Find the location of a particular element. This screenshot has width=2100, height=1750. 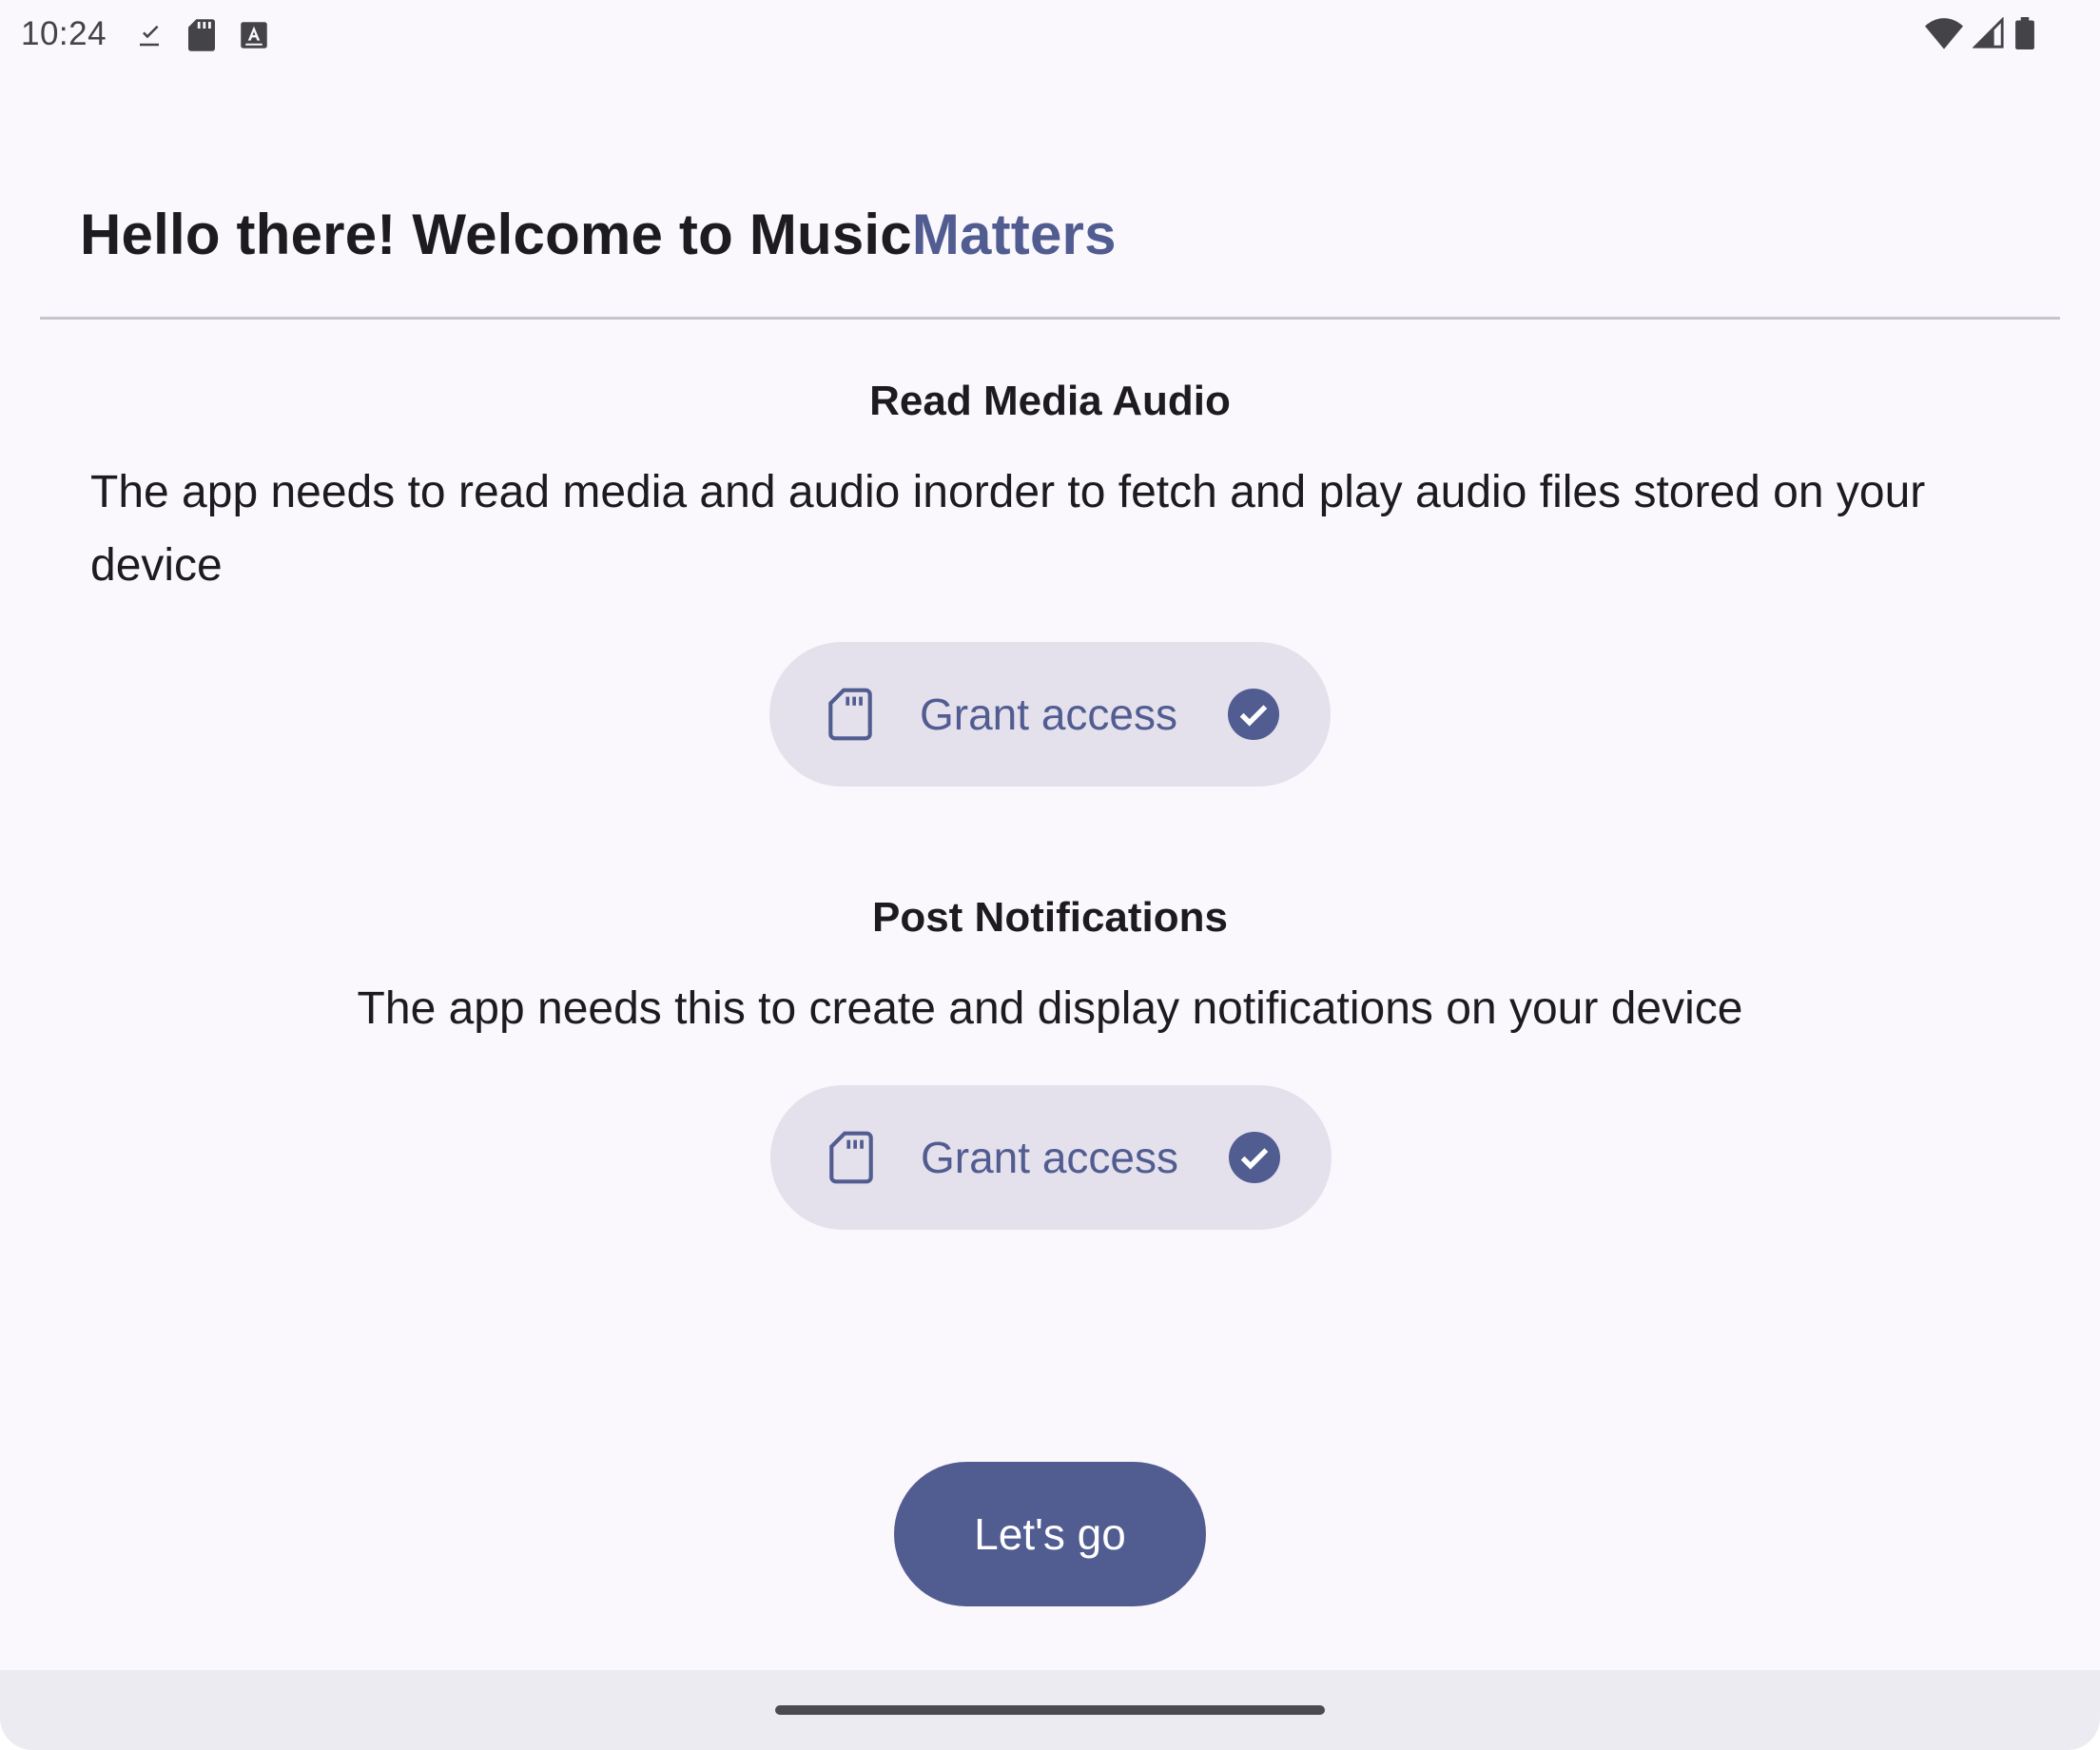

wifi-icon is located at coordinates (1944, 33).